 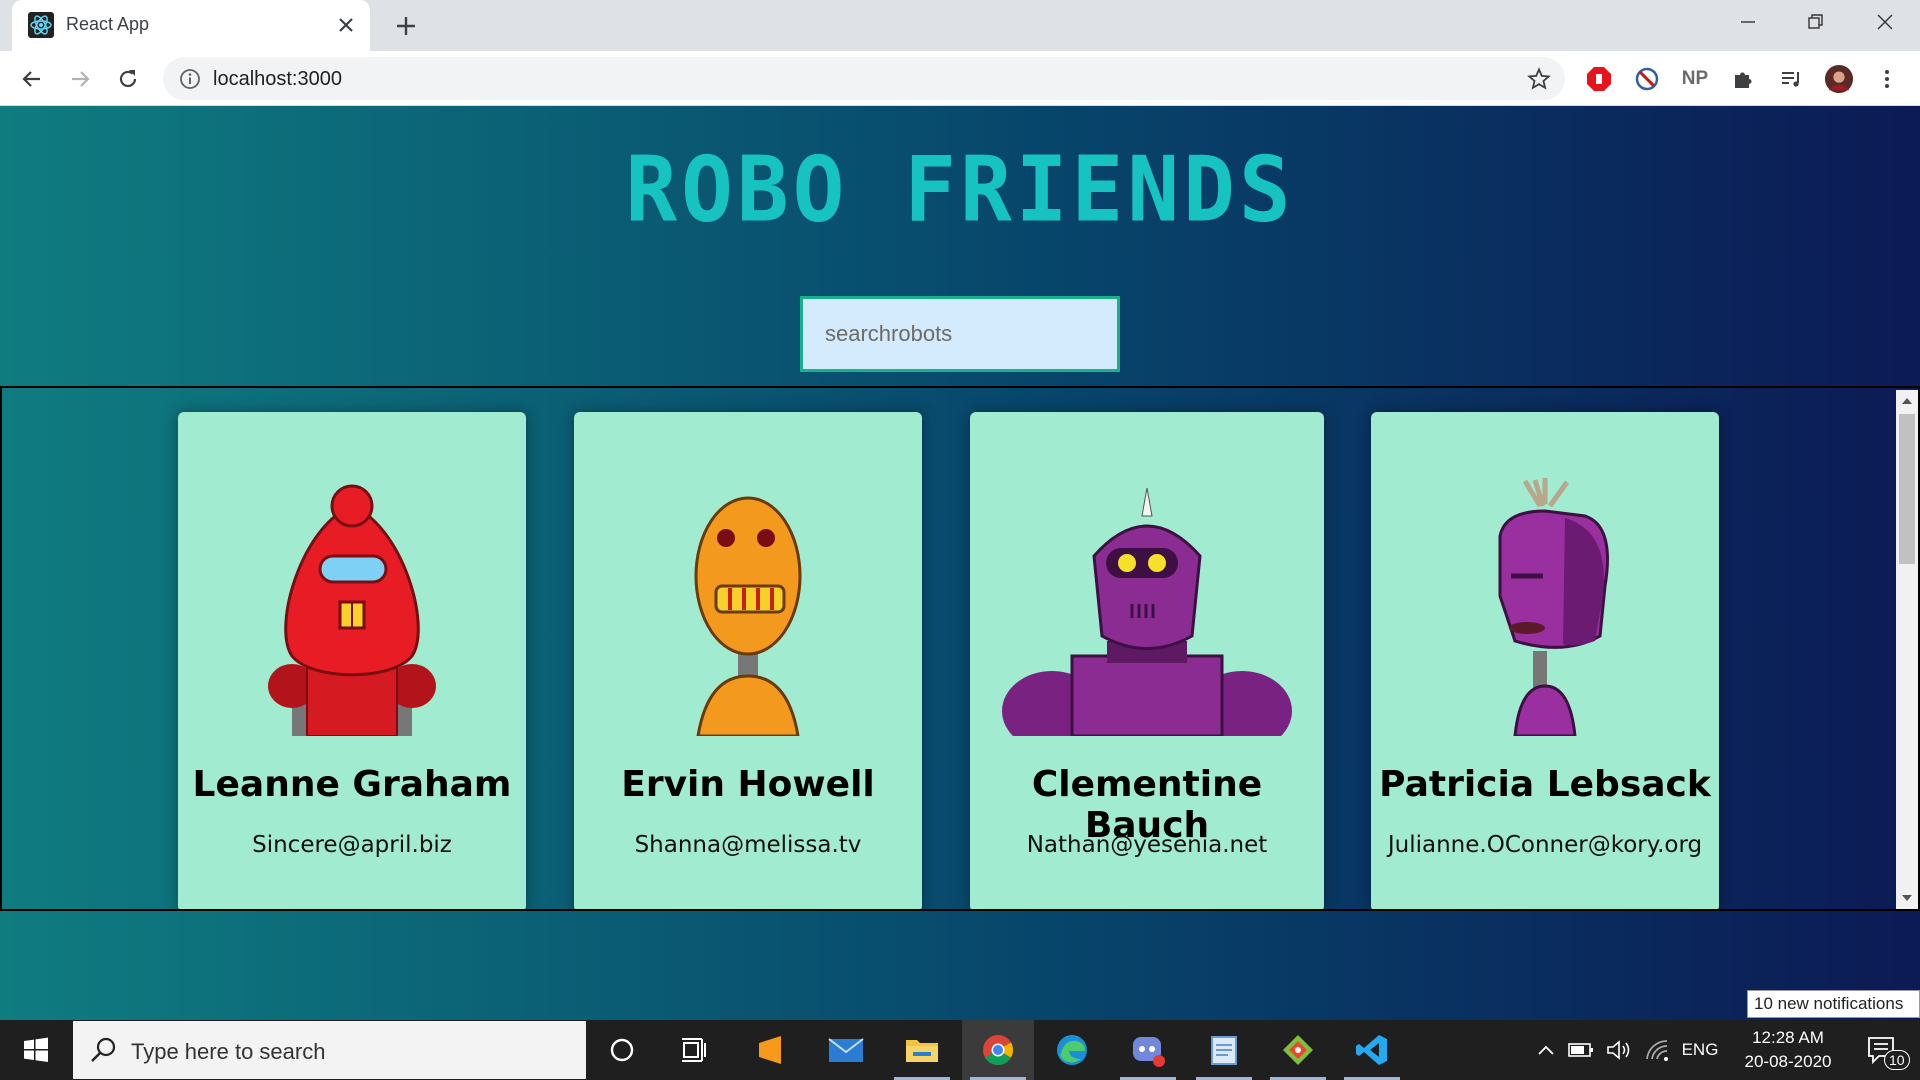 What do you see at coordinates (1788, 1061) in the screenshot?
I see `clock-date: 20-08-2020` at bounding box center [1788, 1061].